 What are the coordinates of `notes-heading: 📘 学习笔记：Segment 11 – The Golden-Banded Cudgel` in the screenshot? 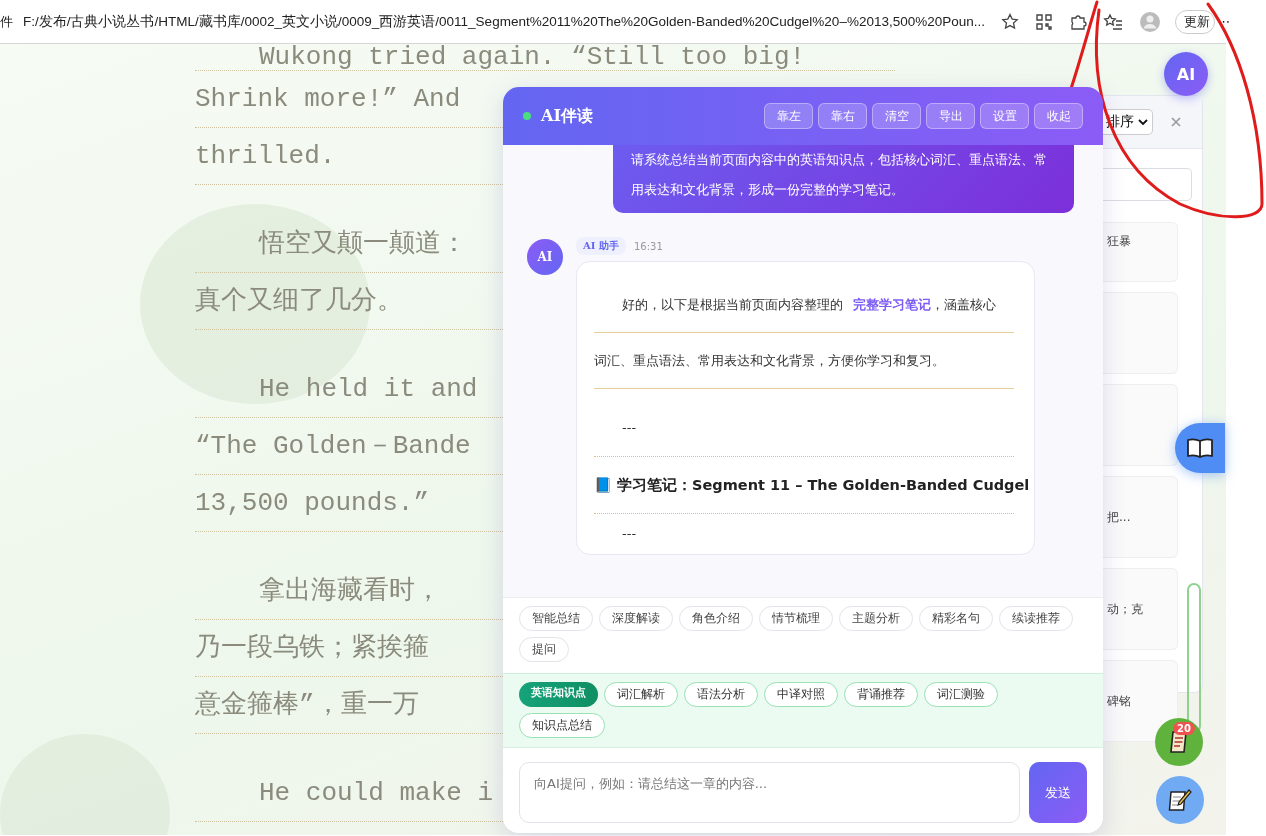 It's located at (812, 485).